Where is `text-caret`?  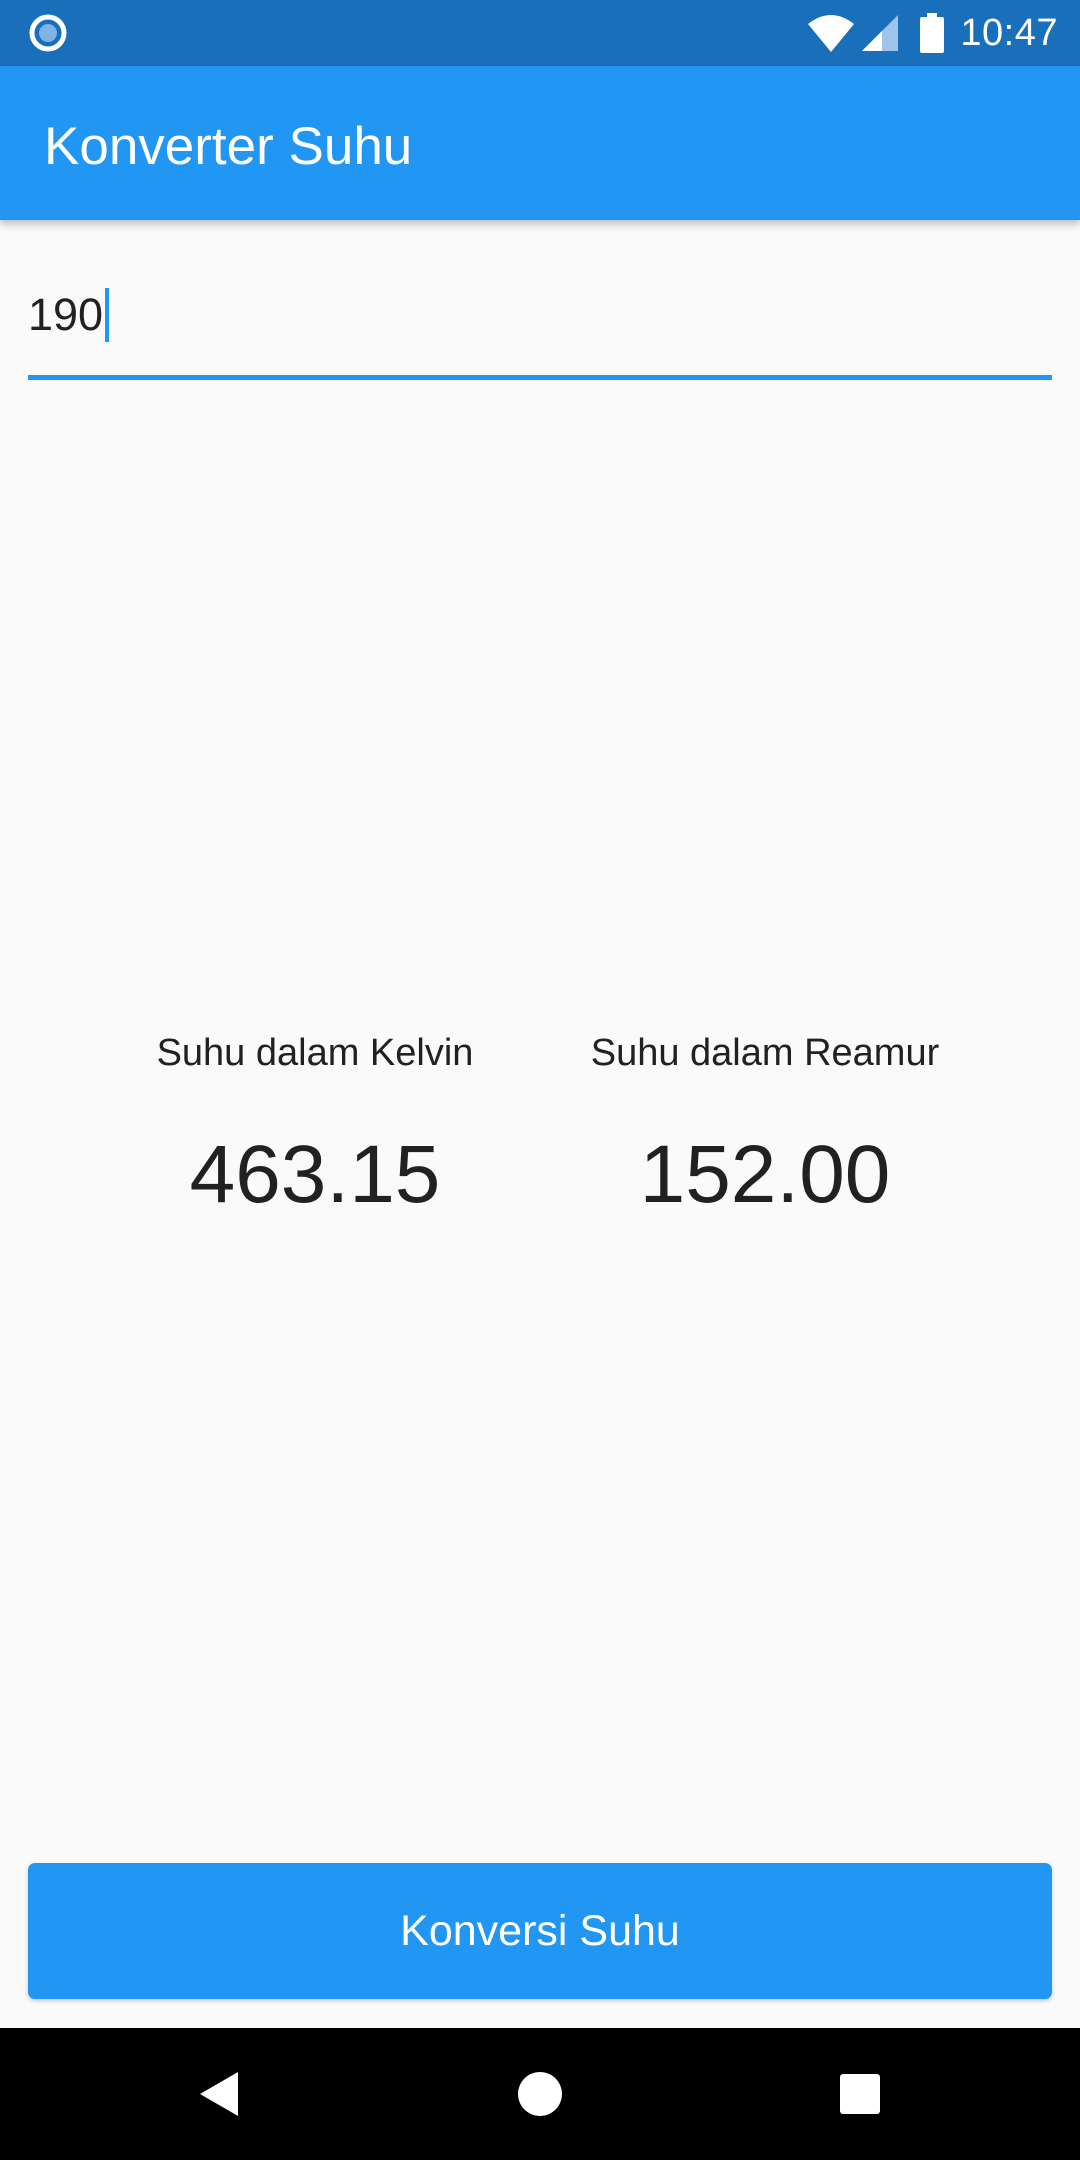 text-caret is located at coordinates (107, 315).